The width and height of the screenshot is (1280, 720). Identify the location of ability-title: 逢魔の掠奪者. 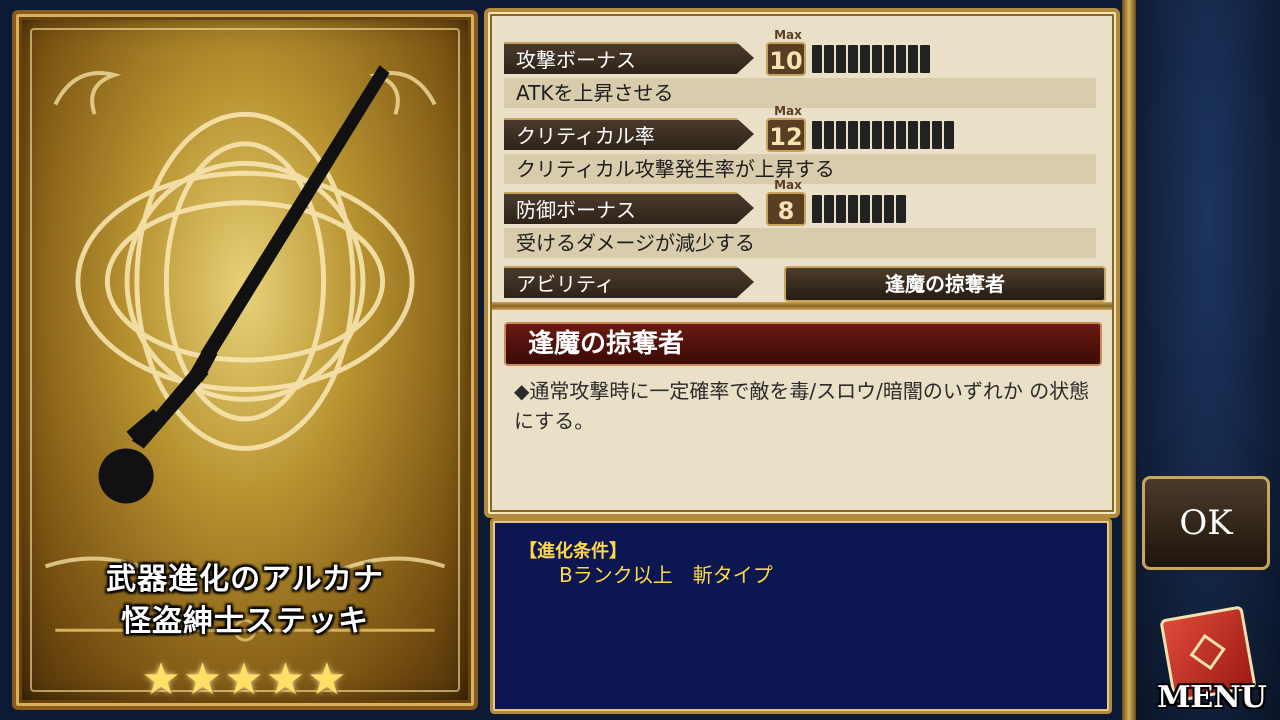
(803, 344).